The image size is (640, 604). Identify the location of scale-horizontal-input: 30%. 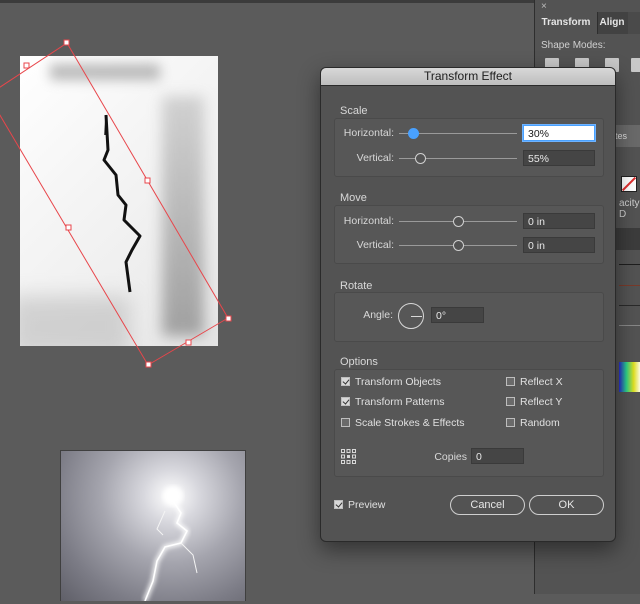
(559, 133).